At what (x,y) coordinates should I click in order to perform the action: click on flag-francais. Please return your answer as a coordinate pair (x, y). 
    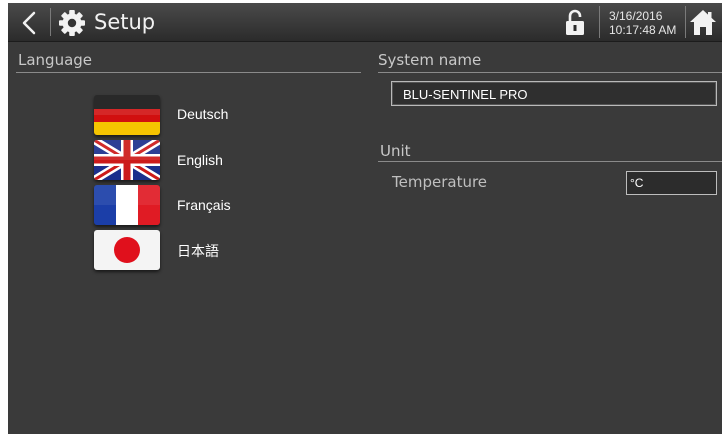
    Looking at the image, I should click on (127, 205).